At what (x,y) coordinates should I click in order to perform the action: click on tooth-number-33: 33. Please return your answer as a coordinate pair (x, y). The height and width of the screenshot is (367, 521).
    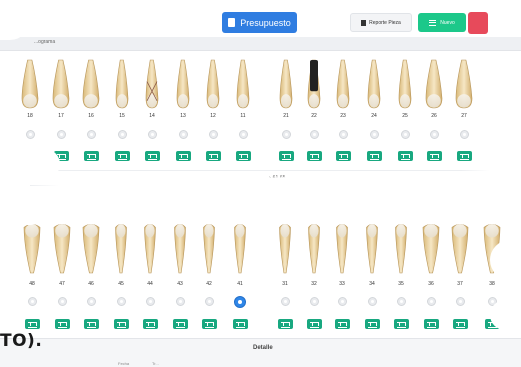
    Looking at the image, I should click on (342, 284).